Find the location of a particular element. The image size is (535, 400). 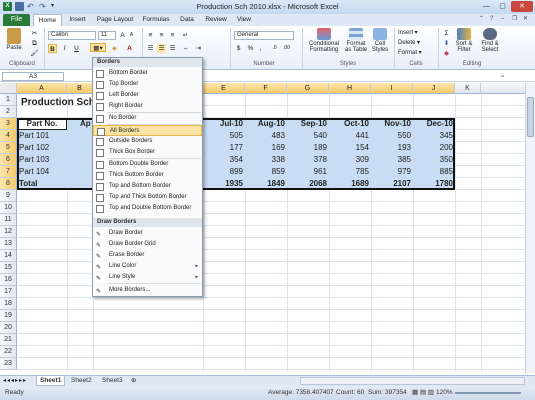

borders-button: ▦▾ is located at coordinates (98, 47).